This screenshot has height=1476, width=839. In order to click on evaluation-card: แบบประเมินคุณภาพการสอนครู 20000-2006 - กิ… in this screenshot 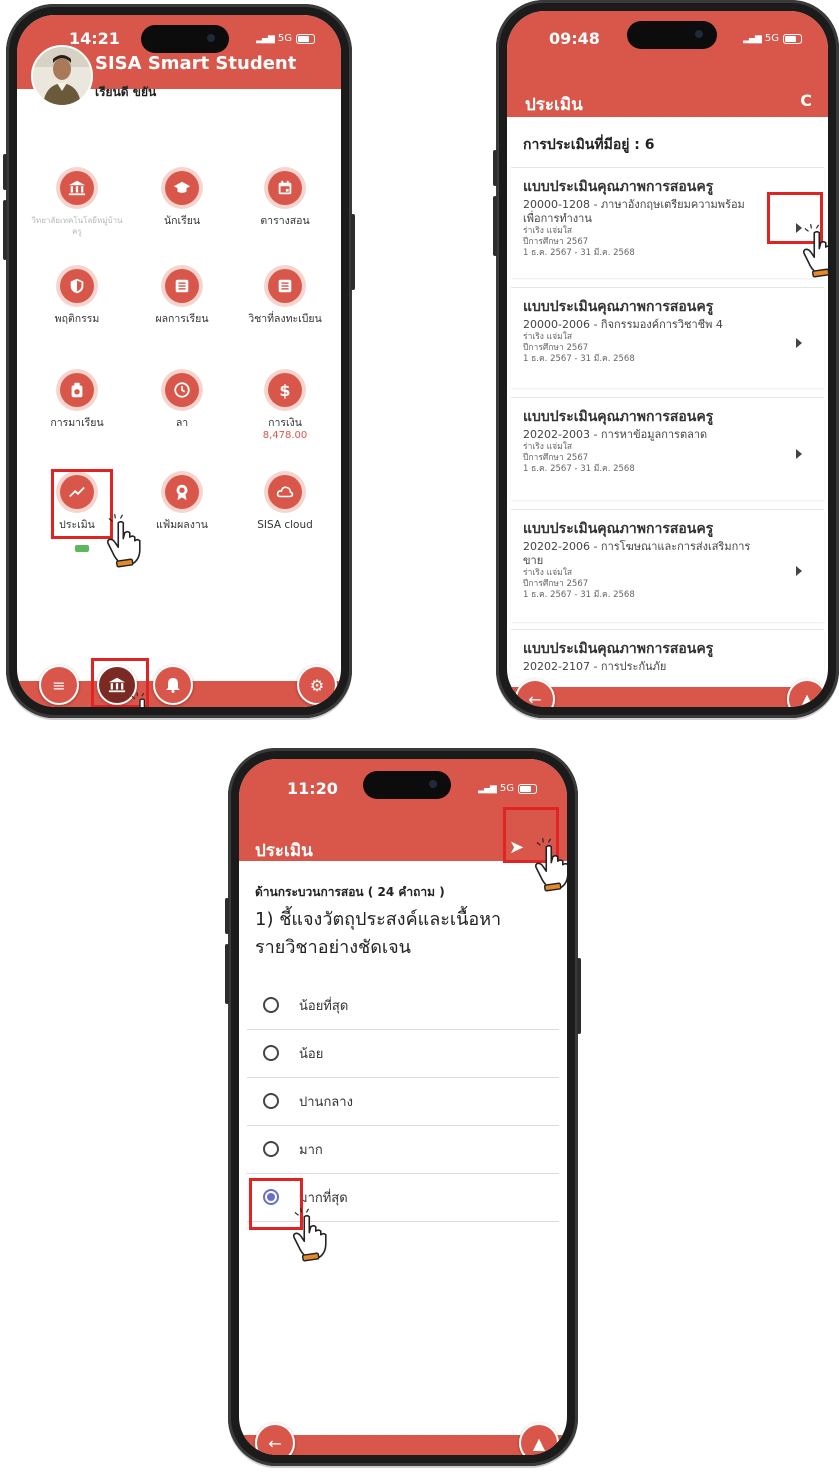, I will do `click(667, 337)`.